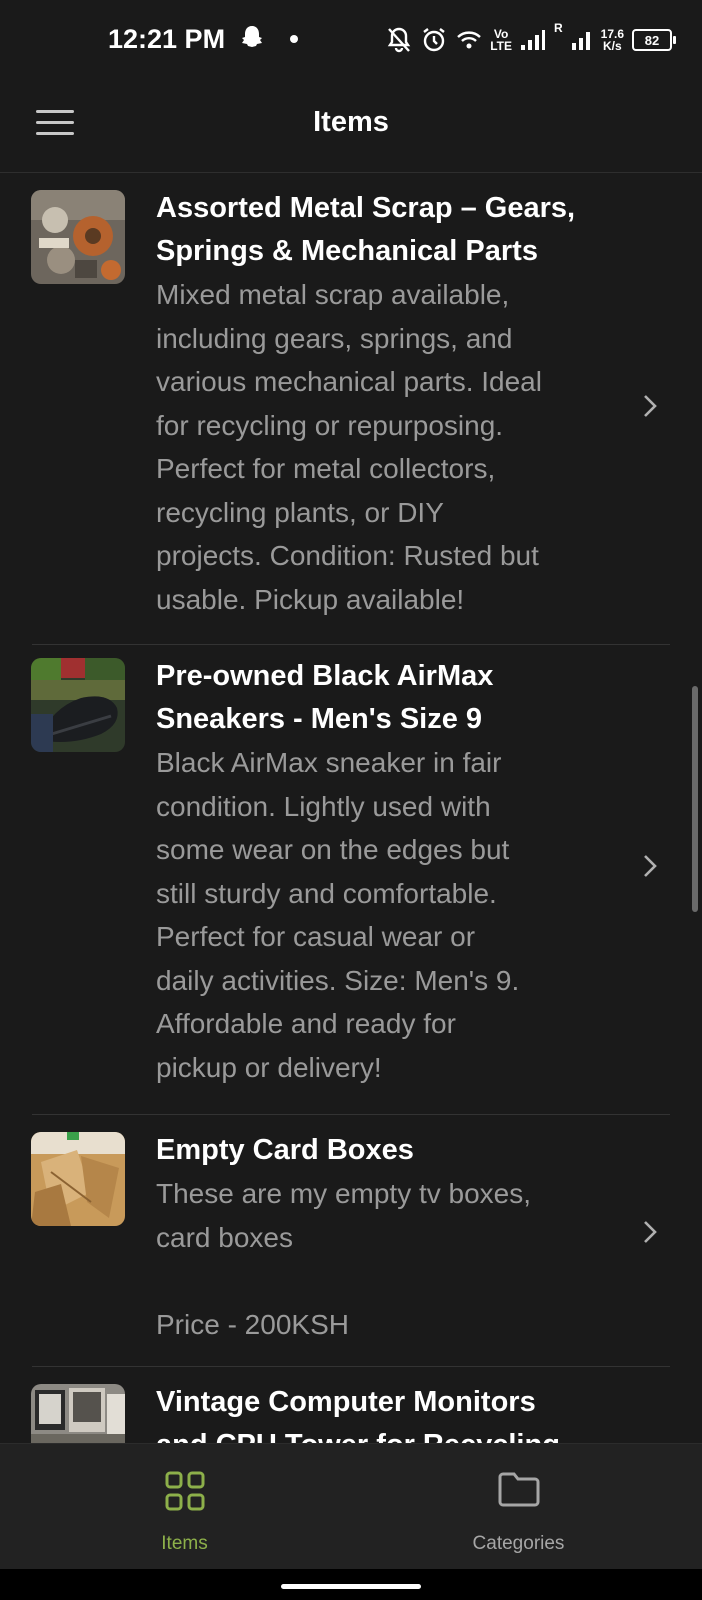  What do you see at coordinates (78, 237) in the screenshot?
I see `metal-scrap-thumbnail` at bounding box center [78, 237].